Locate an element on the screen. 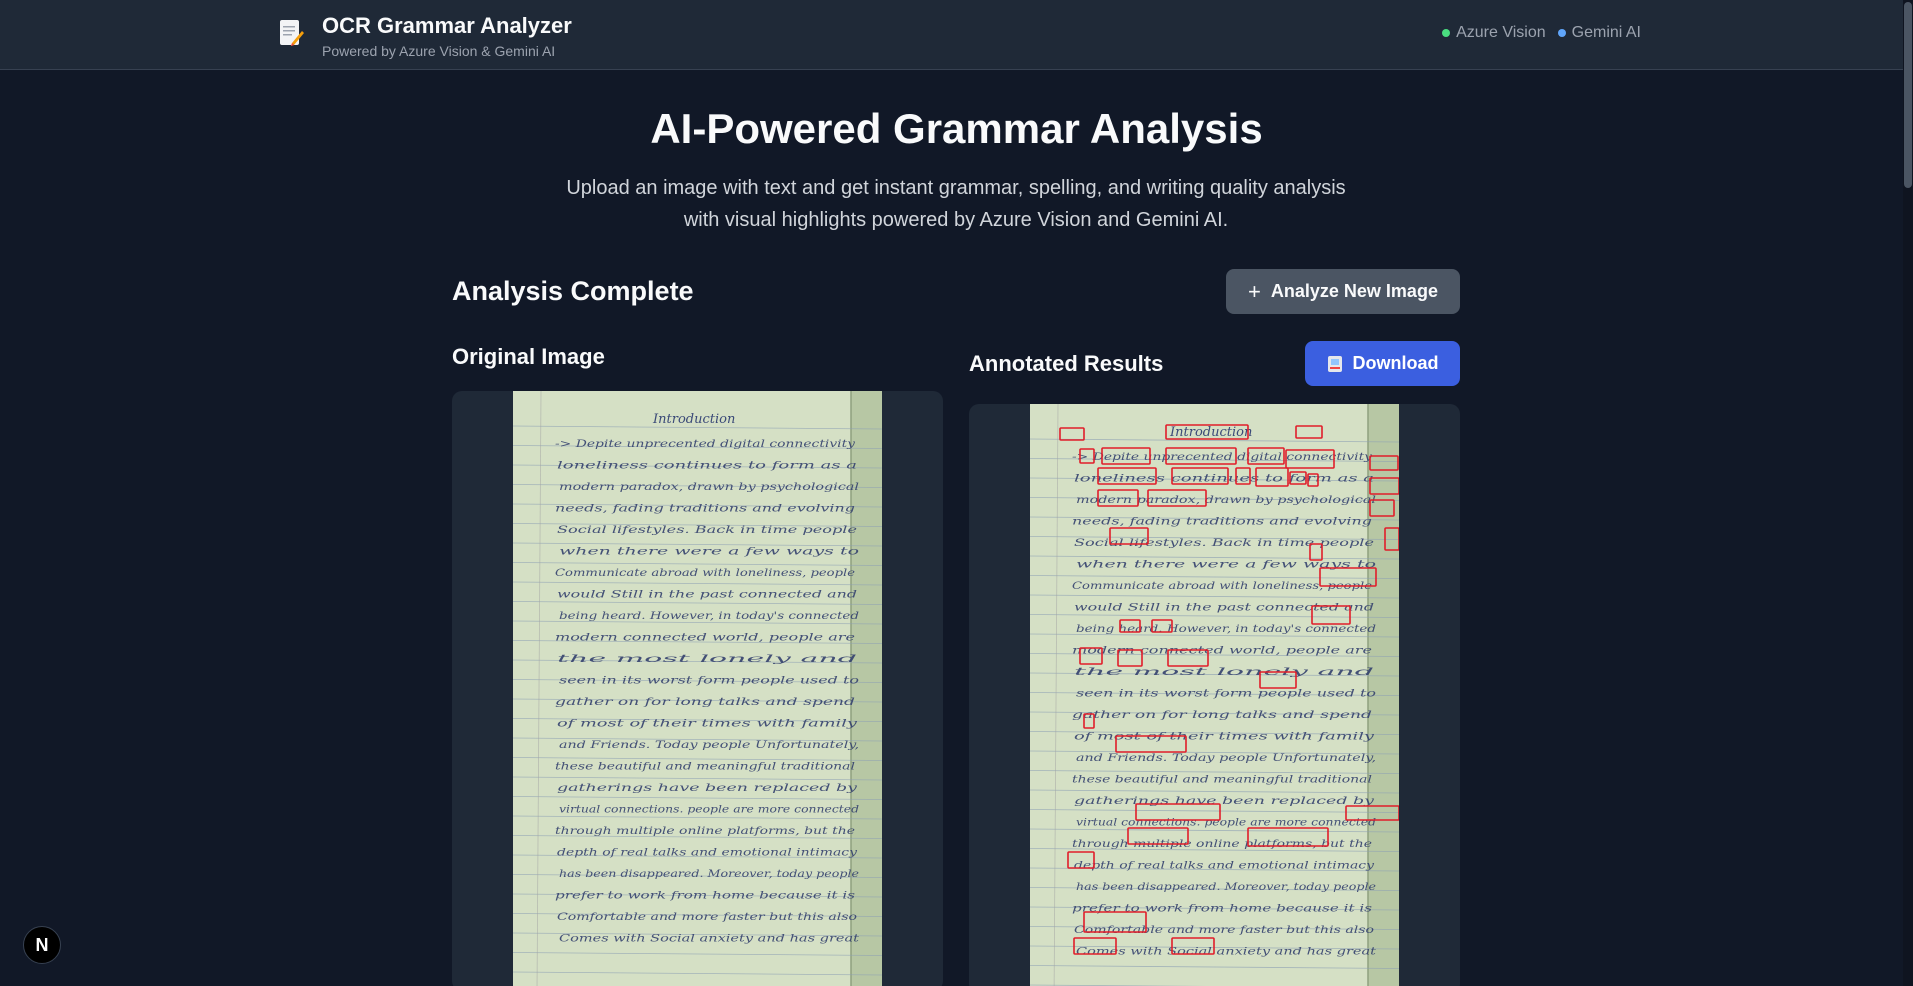  download-button: Download is located at coordinates (1382, 363).